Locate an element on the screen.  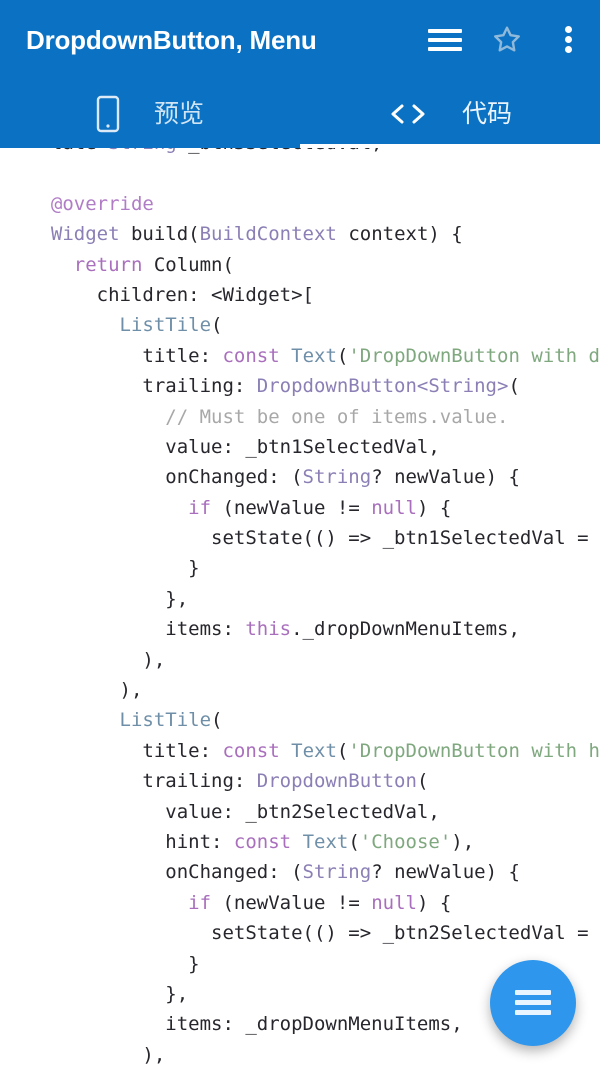
code-token: hint: is located at coordinates (131, 841).